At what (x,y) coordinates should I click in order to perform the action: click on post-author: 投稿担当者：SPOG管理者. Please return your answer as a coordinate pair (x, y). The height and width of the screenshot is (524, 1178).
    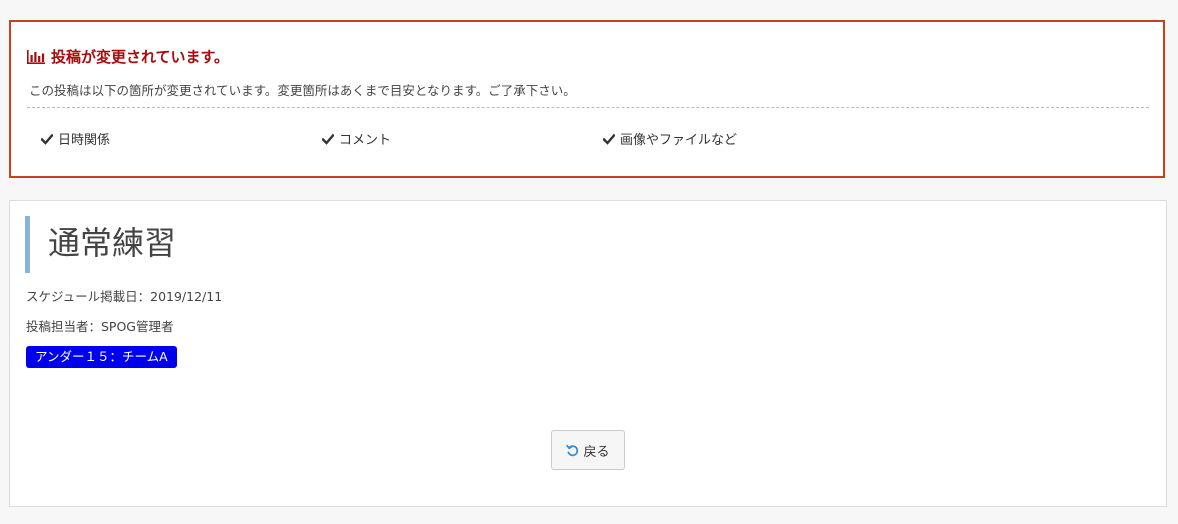
    Looking at the image, I should click on (100, 326).